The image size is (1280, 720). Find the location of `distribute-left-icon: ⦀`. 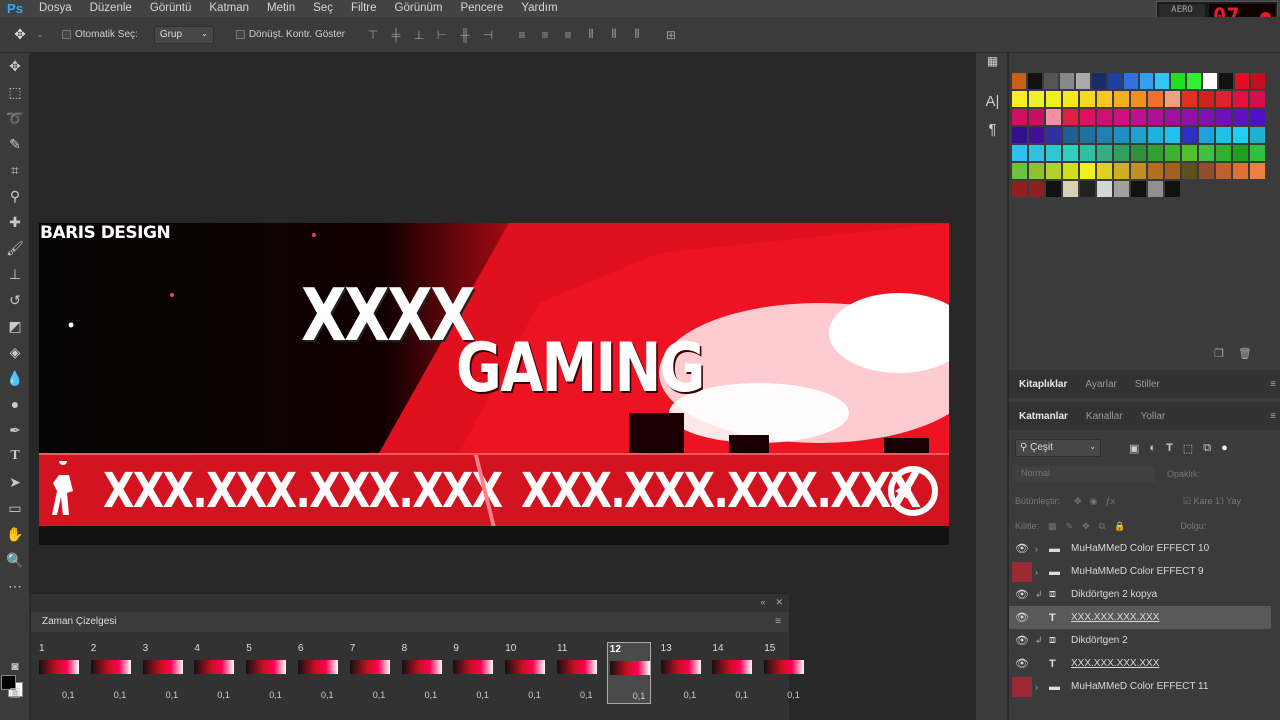

distribute-left-icon: ⦀ is located at coordinates (591, 34).